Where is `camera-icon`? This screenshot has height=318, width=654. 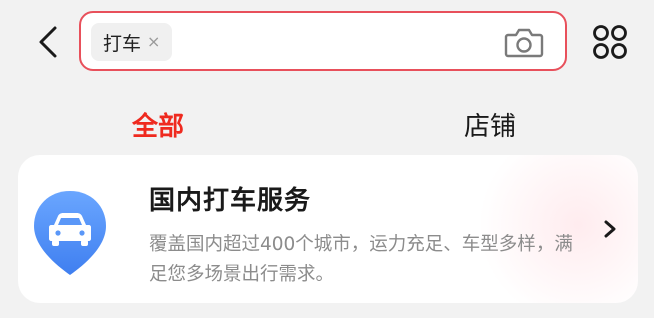
camera-icon is located at coordinates (524, 43).